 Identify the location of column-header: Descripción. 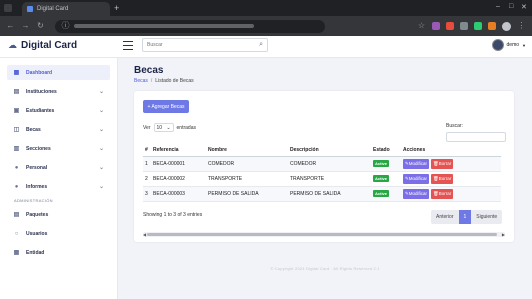
(329, 151).